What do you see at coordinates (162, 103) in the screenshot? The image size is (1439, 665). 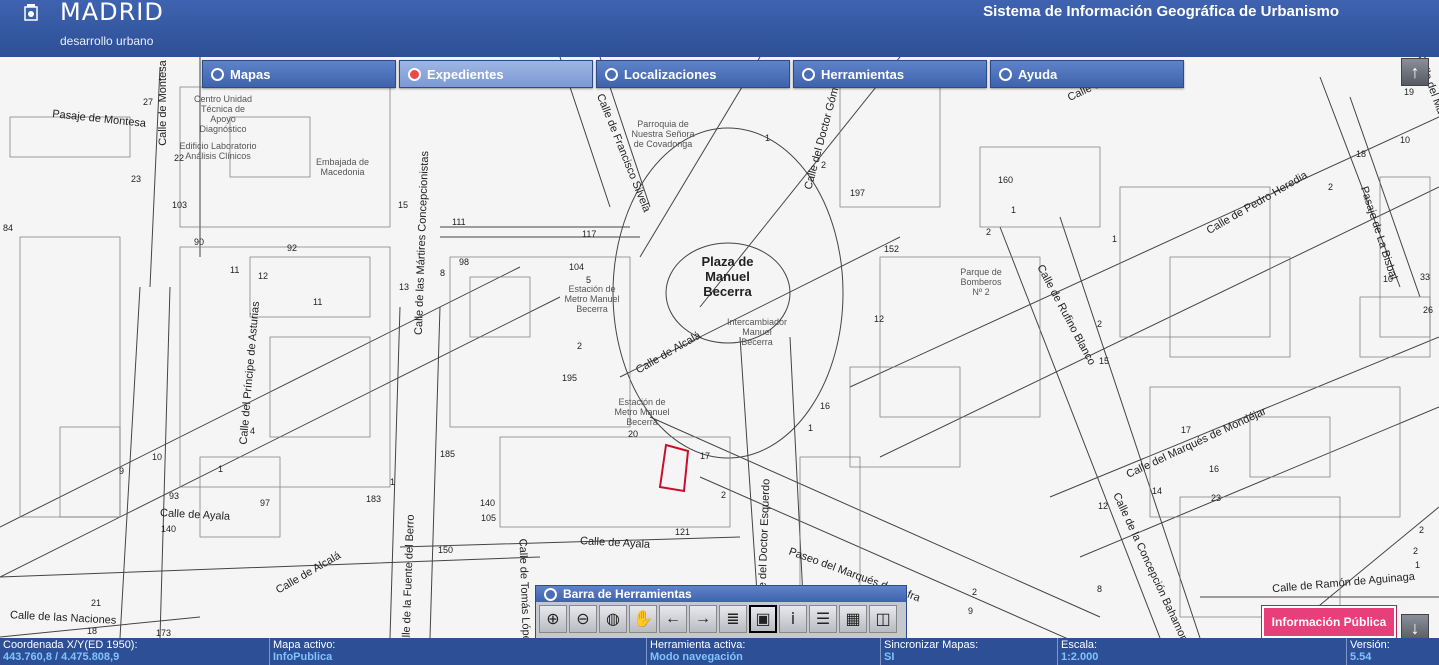 I see `street-label: Calle de Montesa` at bounding box center [162, 103].